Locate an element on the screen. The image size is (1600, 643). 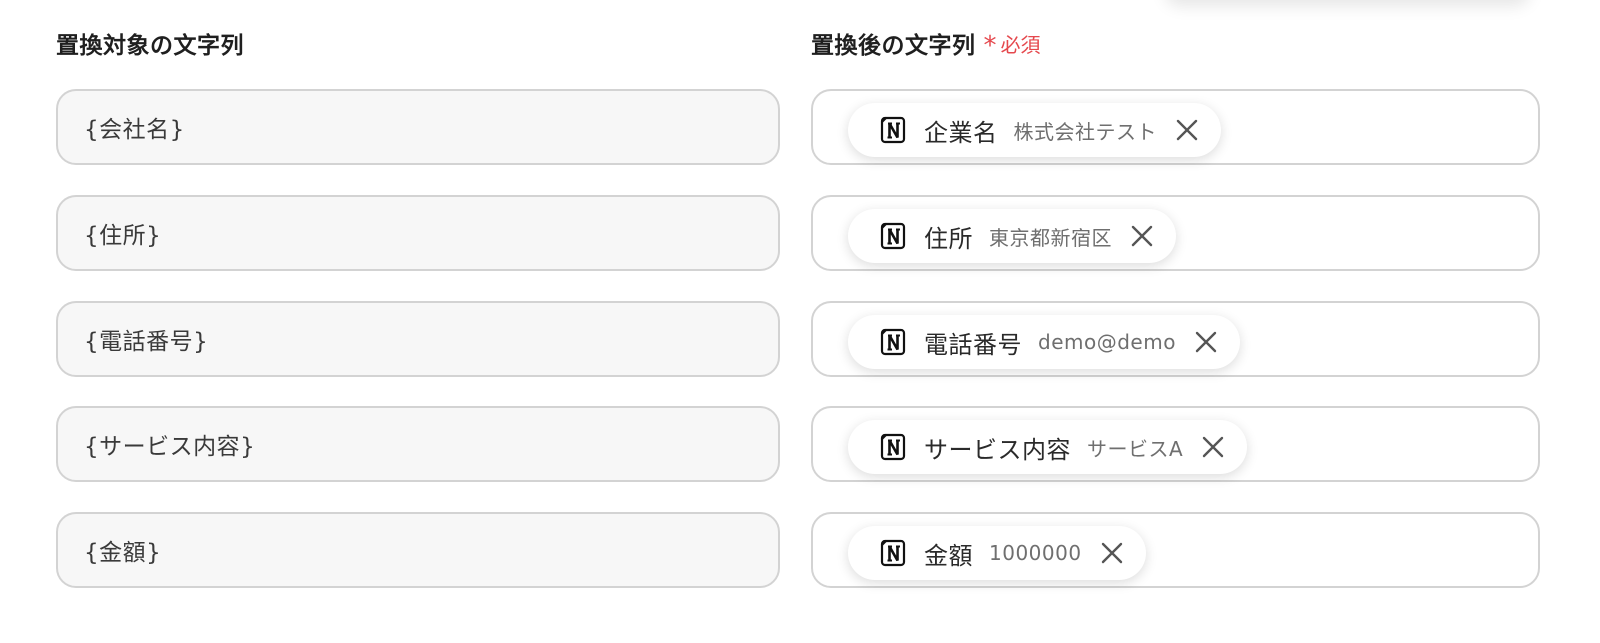
target-field-5: {金額} is located at coordinates (418, 550).